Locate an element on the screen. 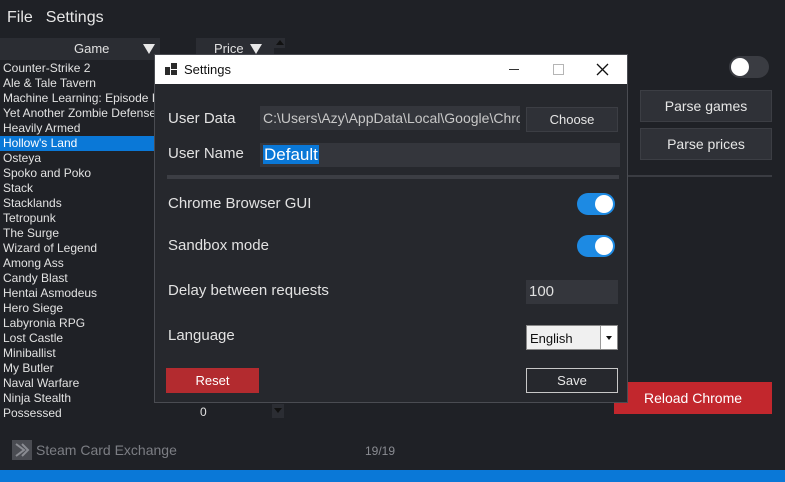  language-label: Language is located at coordinates (201, 335).